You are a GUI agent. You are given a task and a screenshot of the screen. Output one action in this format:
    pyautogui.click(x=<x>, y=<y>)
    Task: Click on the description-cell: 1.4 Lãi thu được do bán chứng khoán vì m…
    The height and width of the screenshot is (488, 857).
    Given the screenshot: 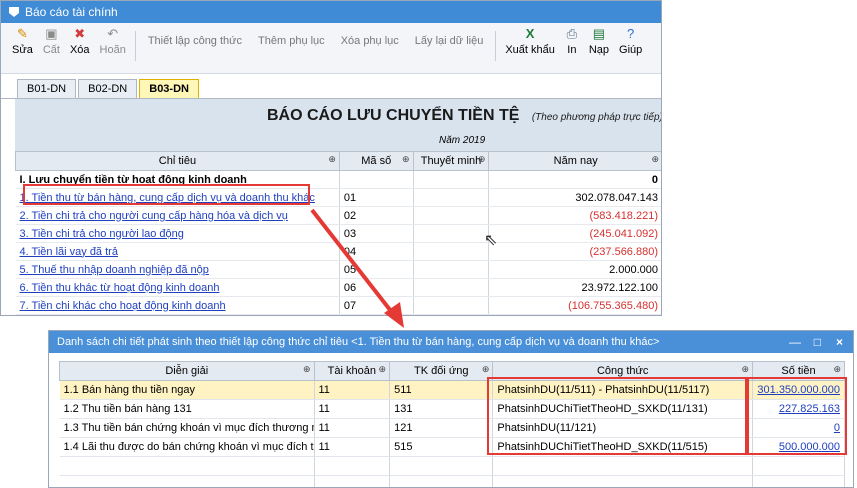 What is the action you would take?
    pyautogui.click(x=187, y=447)
    